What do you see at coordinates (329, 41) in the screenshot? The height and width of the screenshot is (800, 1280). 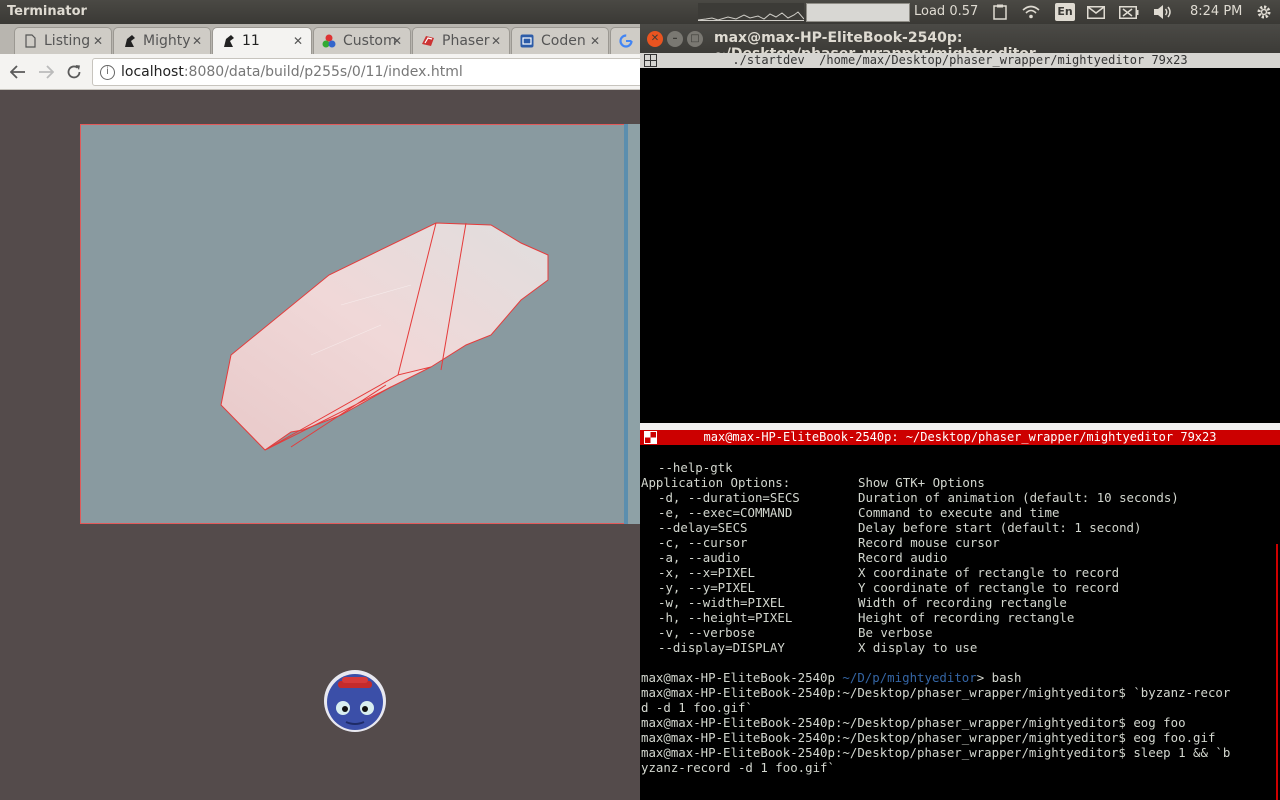 I see `colorful-icon` at bounding box center [329, 41].